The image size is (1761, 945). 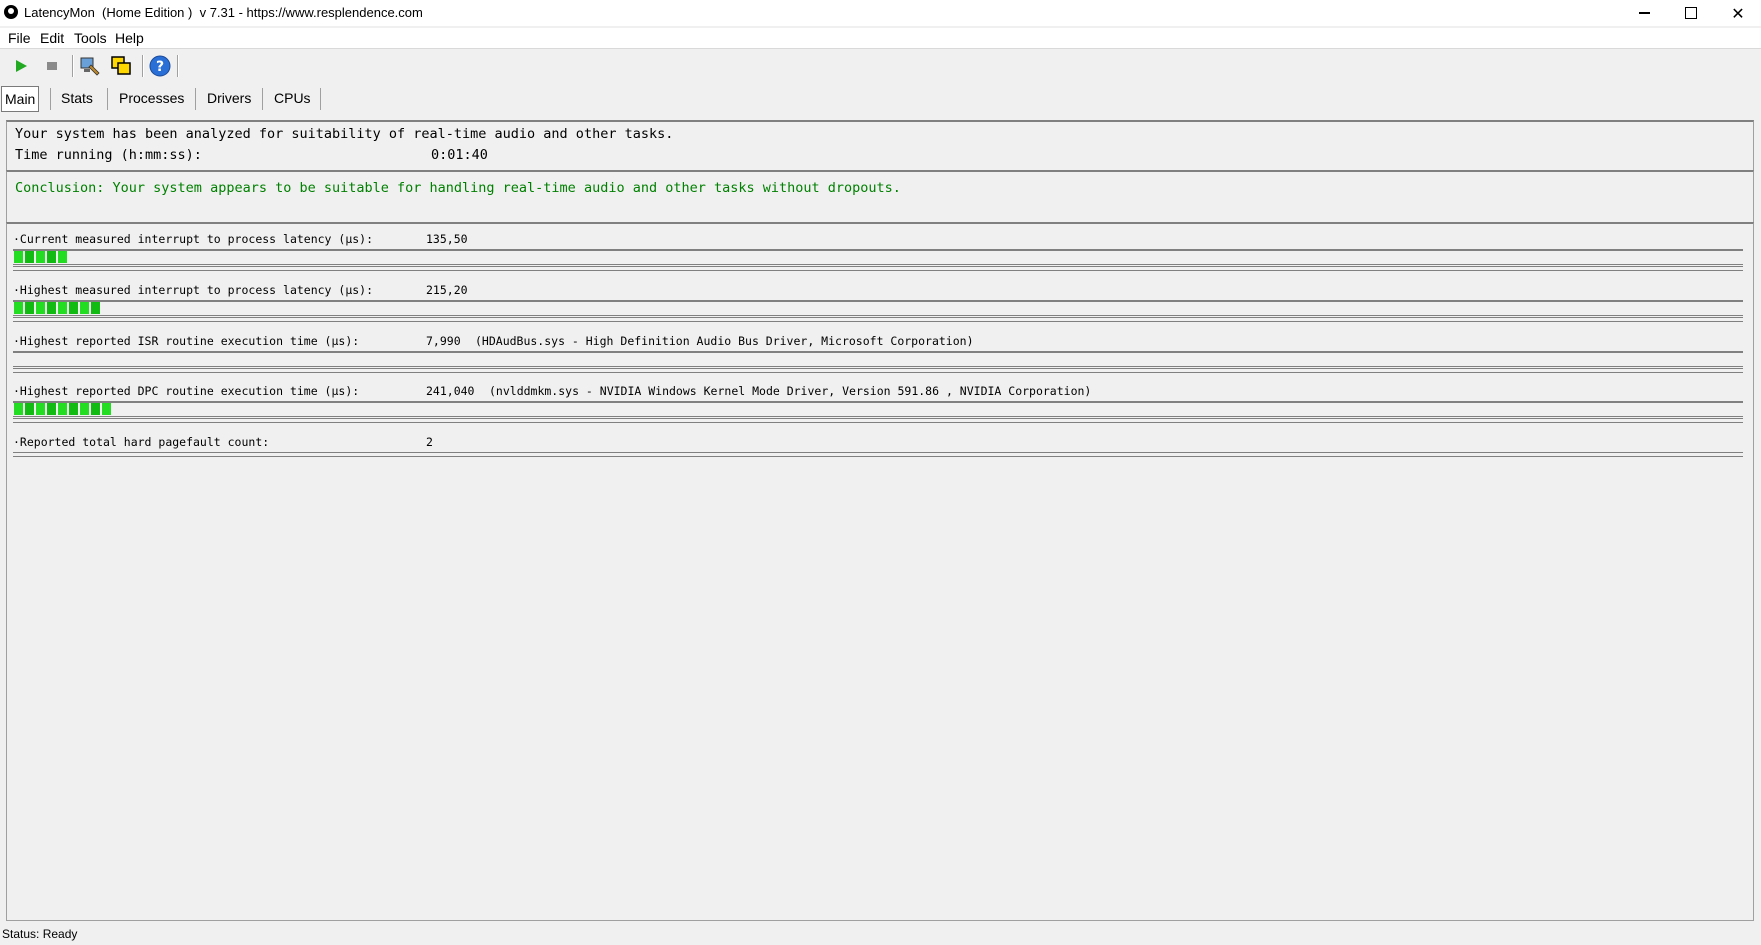 What do you see at coordinates (459, 155) in the screenshot?
I see `time-running-value: 0:01:40` at bounding box center [459, 155].